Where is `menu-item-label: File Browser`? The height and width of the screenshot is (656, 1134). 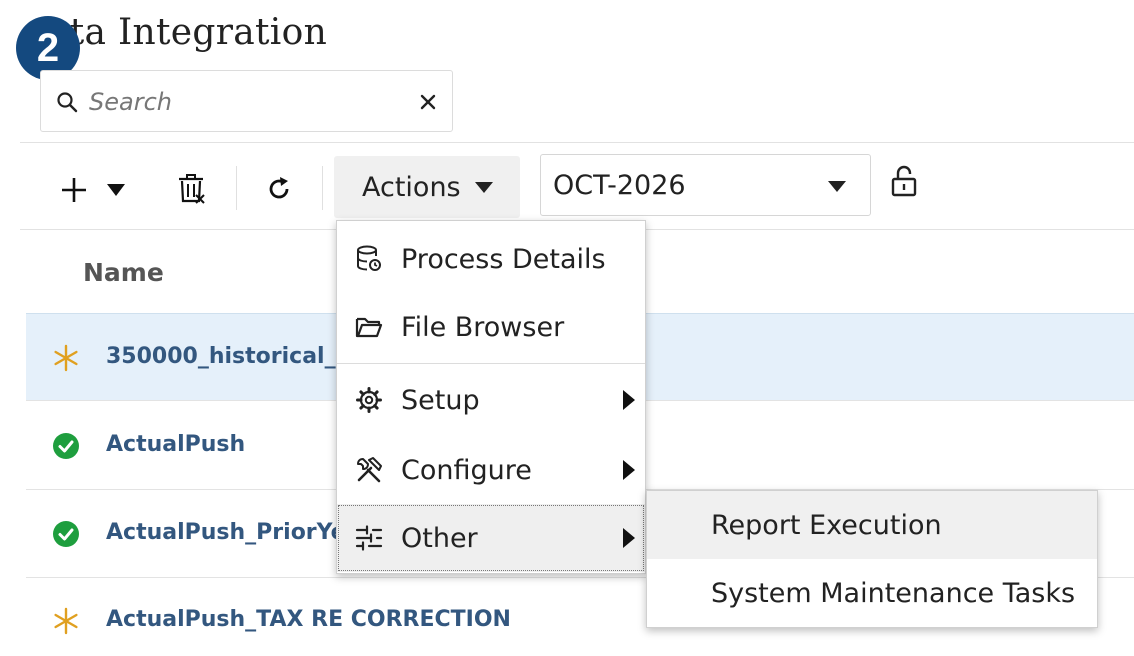 menu-item-label: File Browser is located at coordinates (483, 327).